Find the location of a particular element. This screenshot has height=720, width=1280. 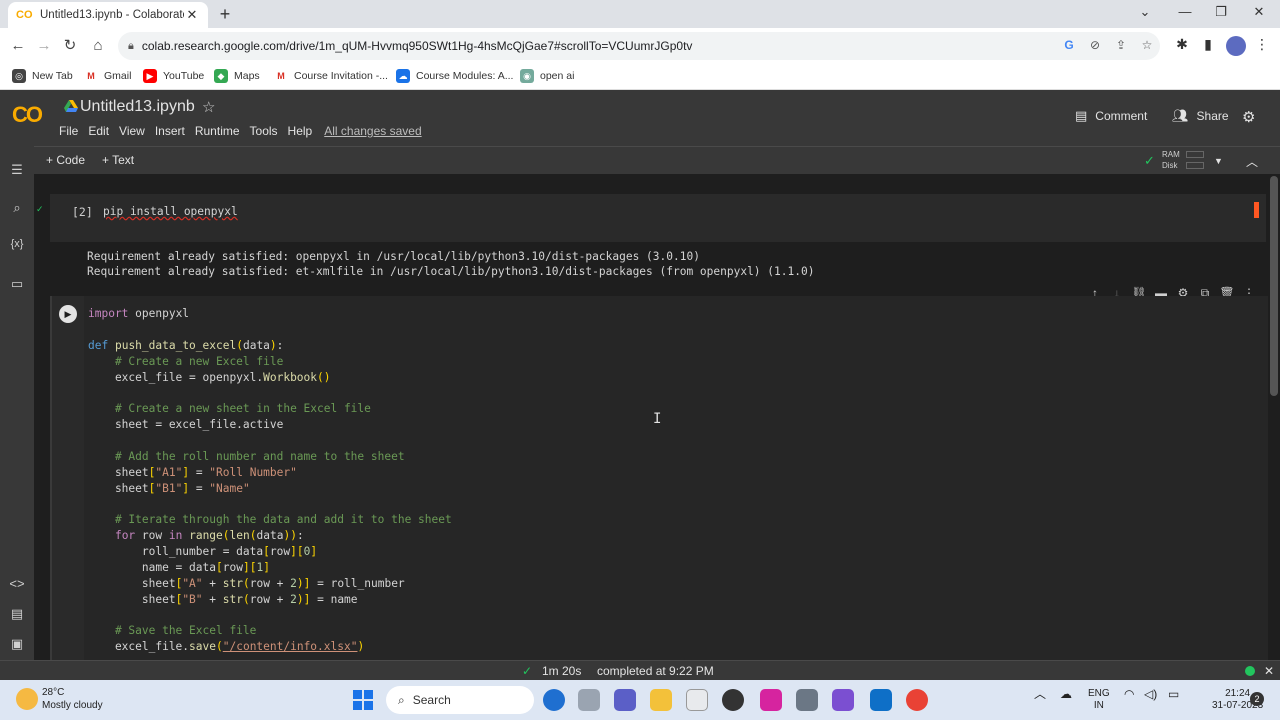

connected-check-icon: ✓ is located at coordinates (1149, 160).